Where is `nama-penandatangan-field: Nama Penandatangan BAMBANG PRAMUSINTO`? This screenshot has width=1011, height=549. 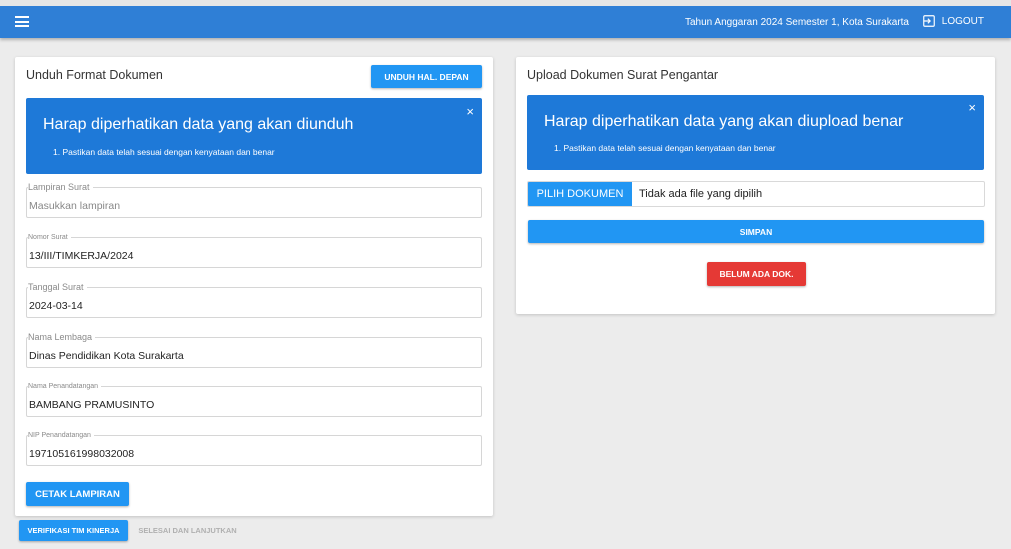
nama-penandatangan-field: Nama Penandatangan BAMBANG PRAMUSINTO is located at coordinates (254, 399).